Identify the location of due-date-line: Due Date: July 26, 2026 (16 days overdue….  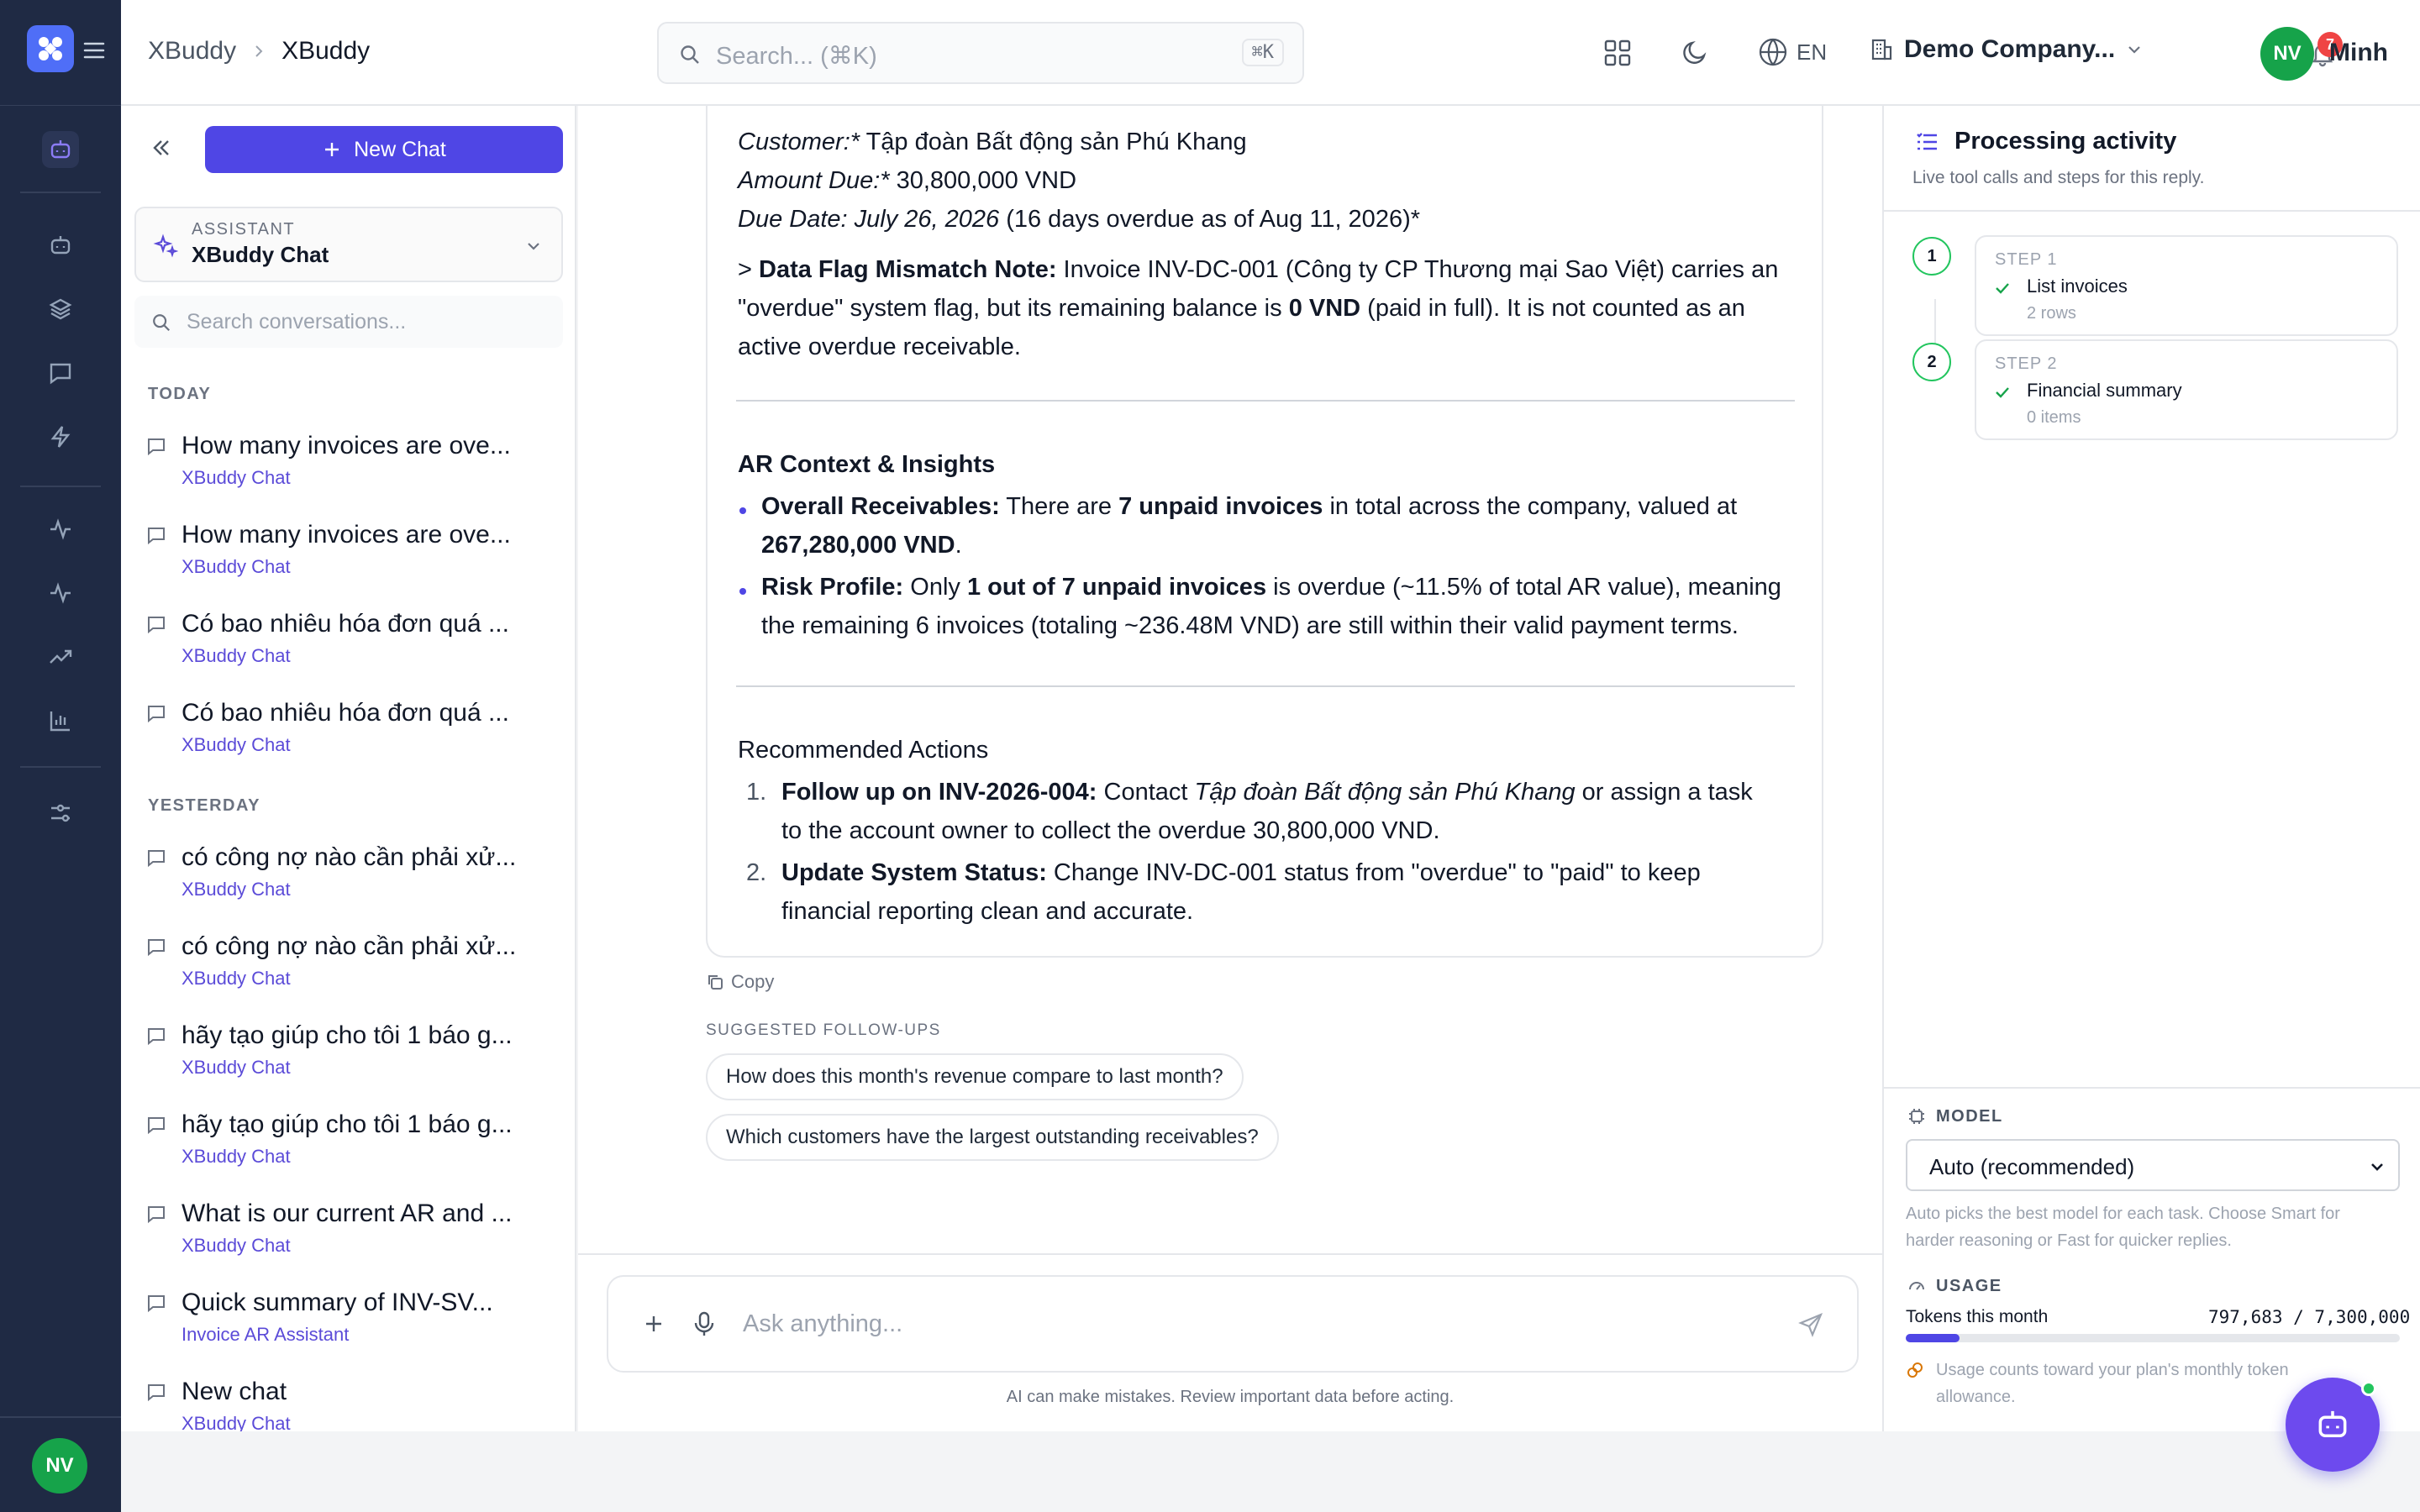
(1079, 219).